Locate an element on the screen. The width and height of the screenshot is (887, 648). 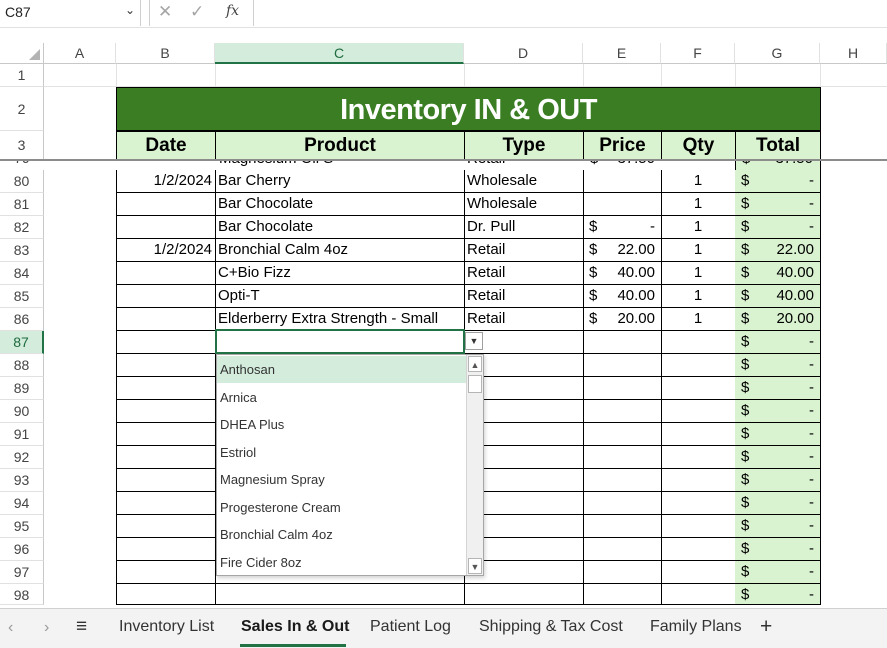
row-header: 81 is located at coordinates (22, 204).